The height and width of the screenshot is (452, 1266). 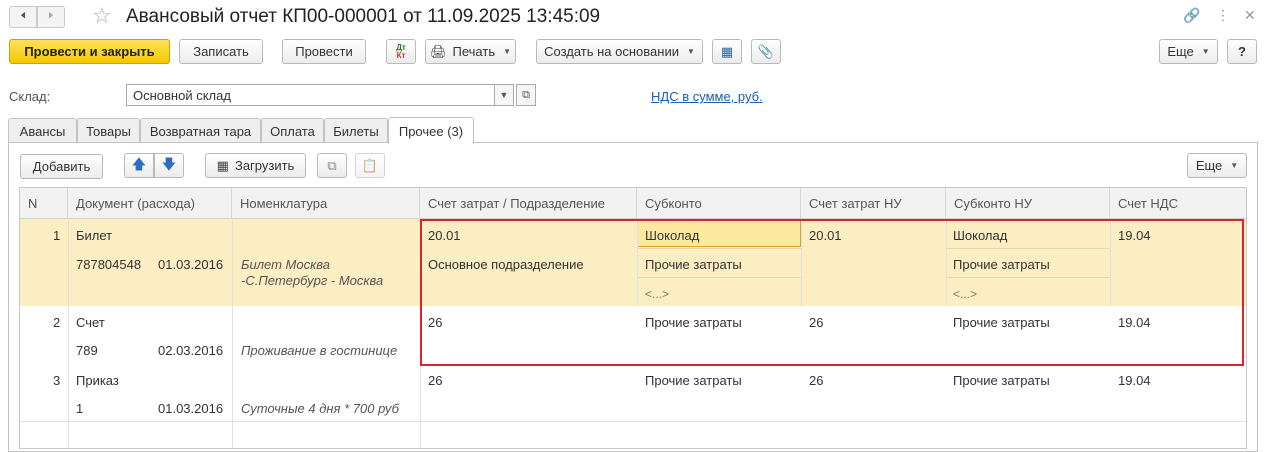 I want to click on warehouse-open-button: ⧉, so click(x=526, y=95).